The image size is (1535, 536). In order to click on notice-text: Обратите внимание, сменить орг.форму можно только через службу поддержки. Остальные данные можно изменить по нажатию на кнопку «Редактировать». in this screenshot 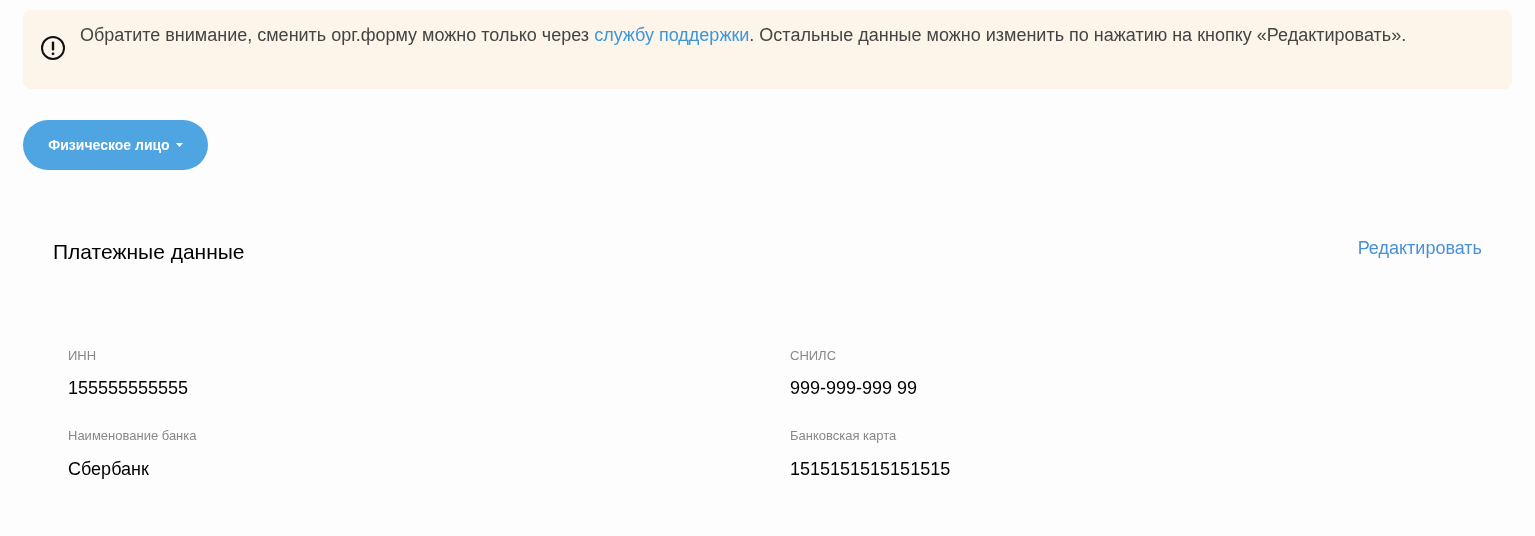, I will do `click(743, 35)`.